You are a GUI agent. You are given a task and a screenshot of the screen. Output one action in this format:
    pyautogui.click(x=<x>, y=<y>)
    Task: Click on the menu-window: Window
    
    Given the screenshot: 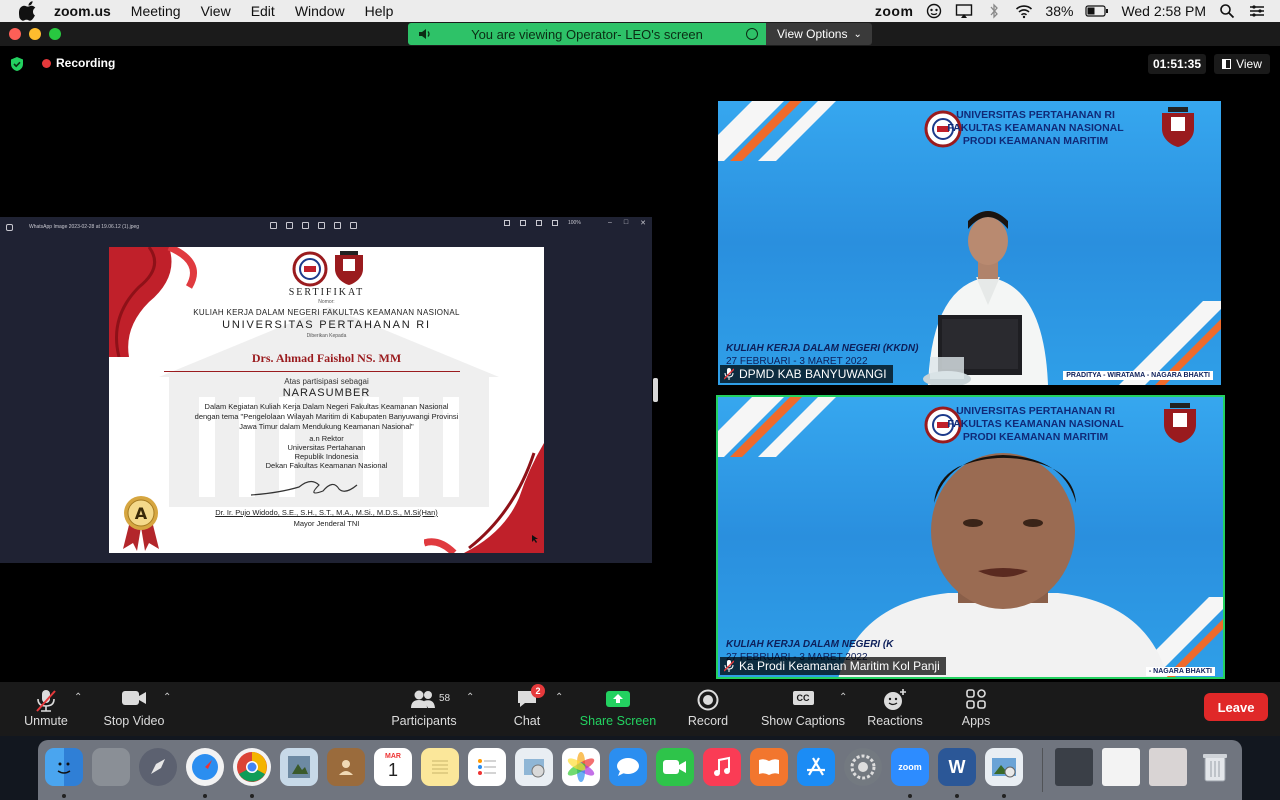 What is the action you would take?
    pyautogui.click(x=320, y=11)
    